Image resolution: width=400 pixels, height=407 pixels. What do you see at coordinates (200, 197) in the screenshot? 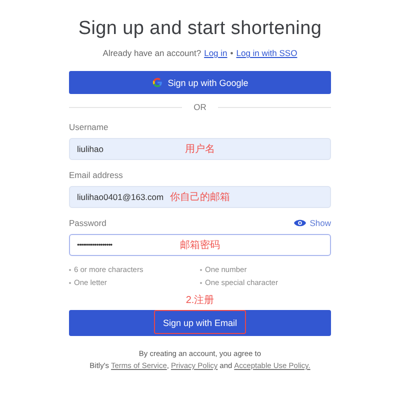
I see `input-field: liulihao0401@163.com 你自己的邮箱` at bounding box center [200, 197].